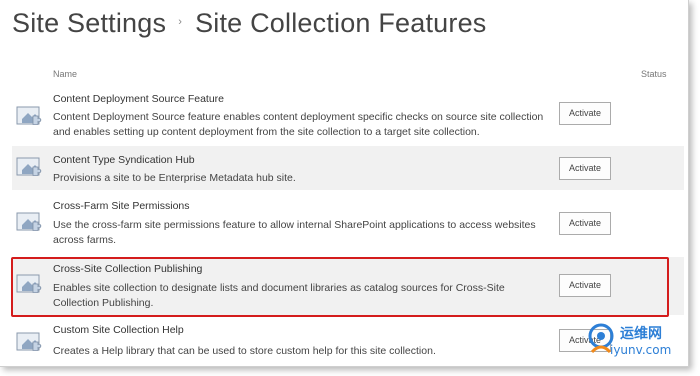 The image size is (700, 376). What do you see at coordinates (585, 168) in the screenshot?
I see `activate-button-content-type-syndication-hub: Activate` at bounding box center [585, 168].